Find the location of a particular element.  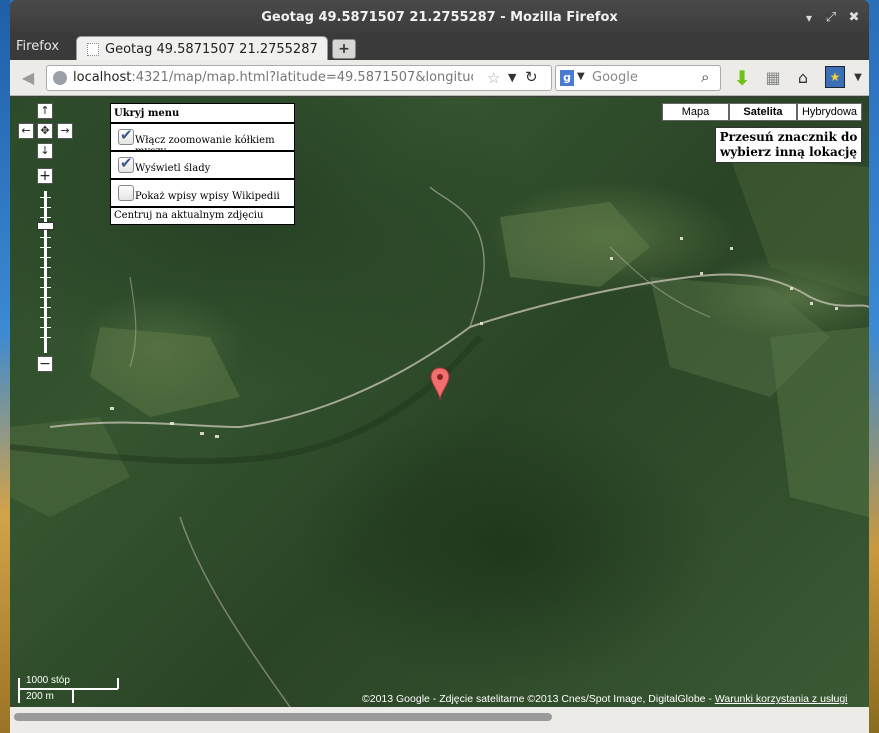

back-icon: ◀ is located at coordinates (28, 78).